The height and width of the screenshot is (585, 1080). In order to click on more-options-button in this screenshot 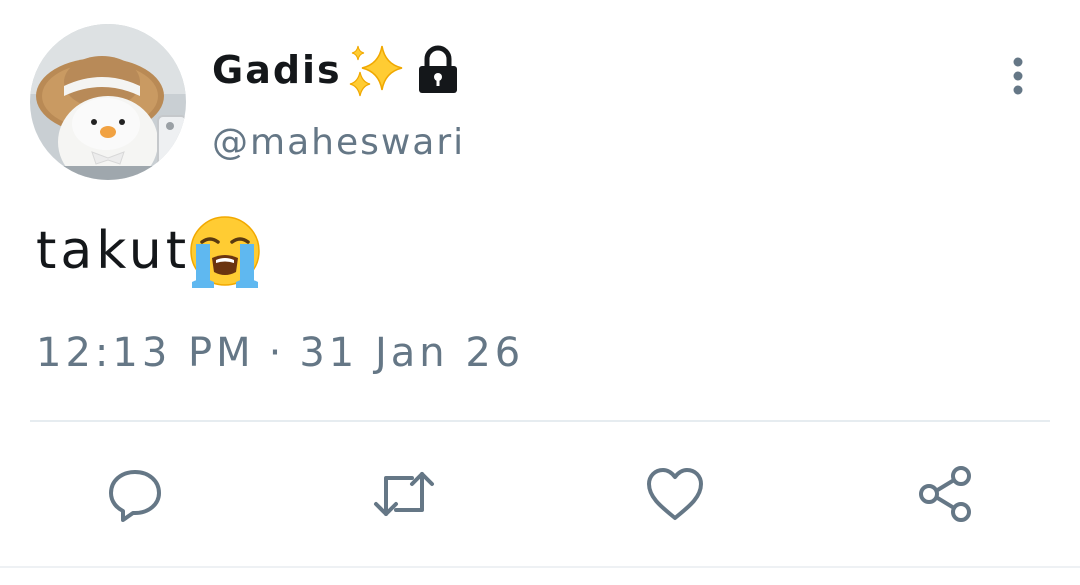, I will do `click(1018, 76)`.